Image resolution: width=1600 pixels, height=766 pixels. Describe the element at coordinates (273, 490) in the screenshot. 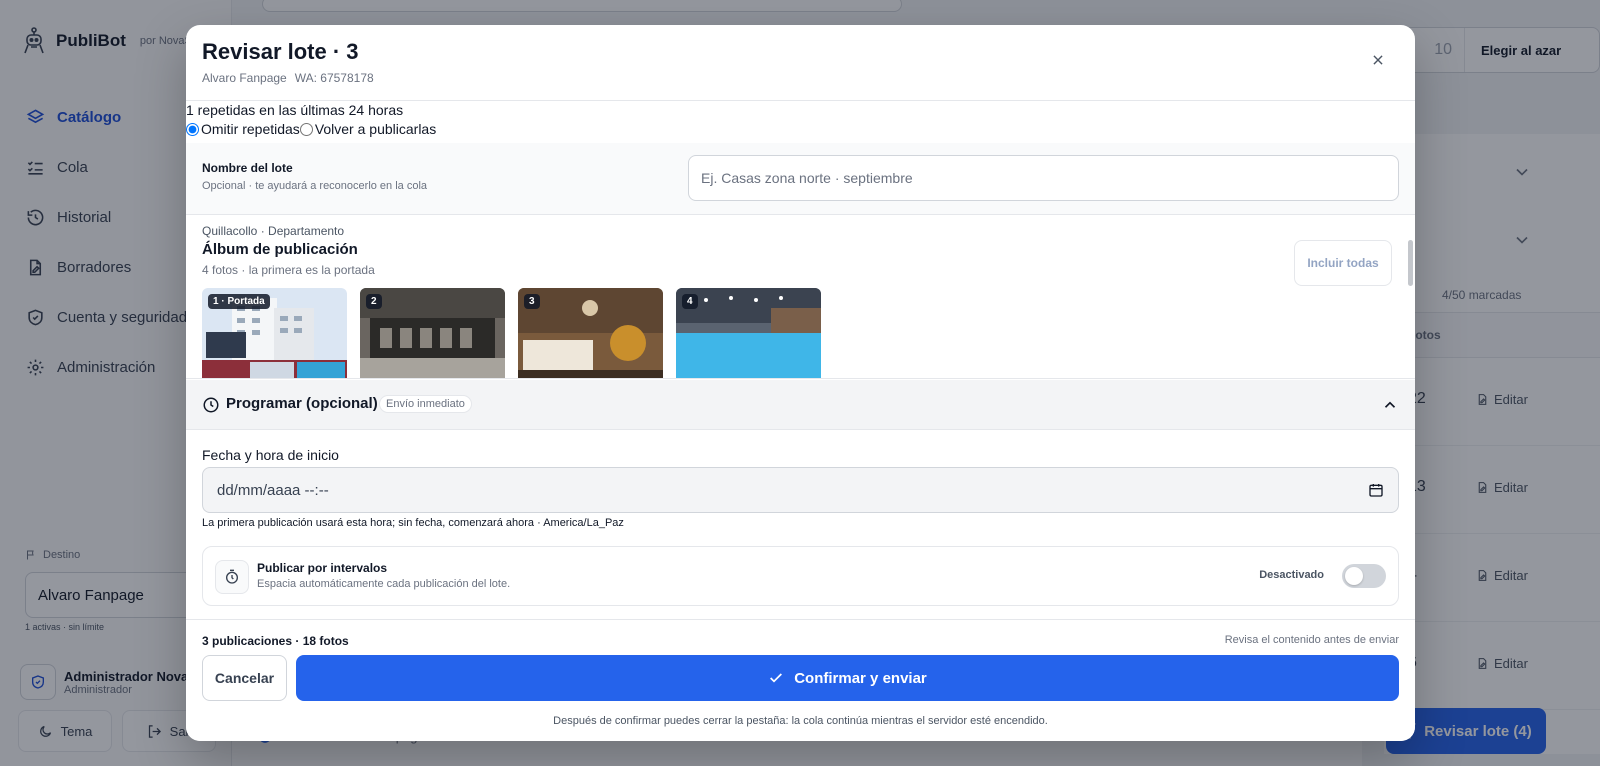

I see `datetime-placeholder: dd/mm/aaaa --:--` at that location.